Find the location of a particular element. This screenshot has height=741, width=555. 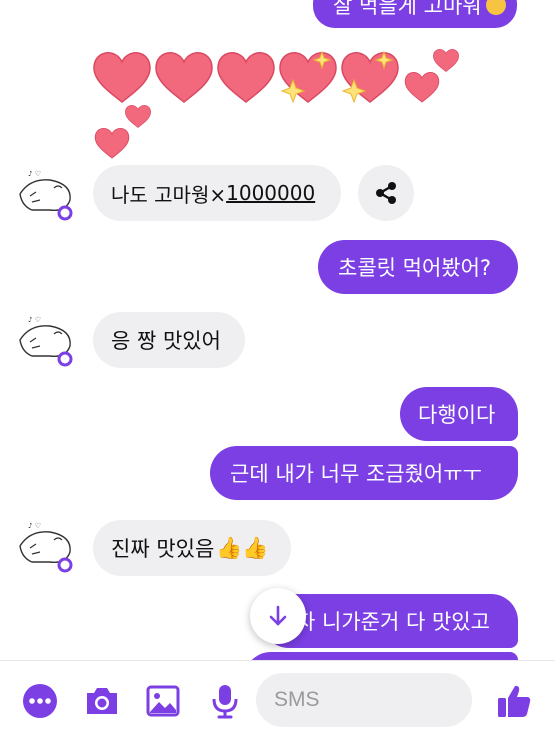

more-dots-icon is located at coordinates (40, 701).